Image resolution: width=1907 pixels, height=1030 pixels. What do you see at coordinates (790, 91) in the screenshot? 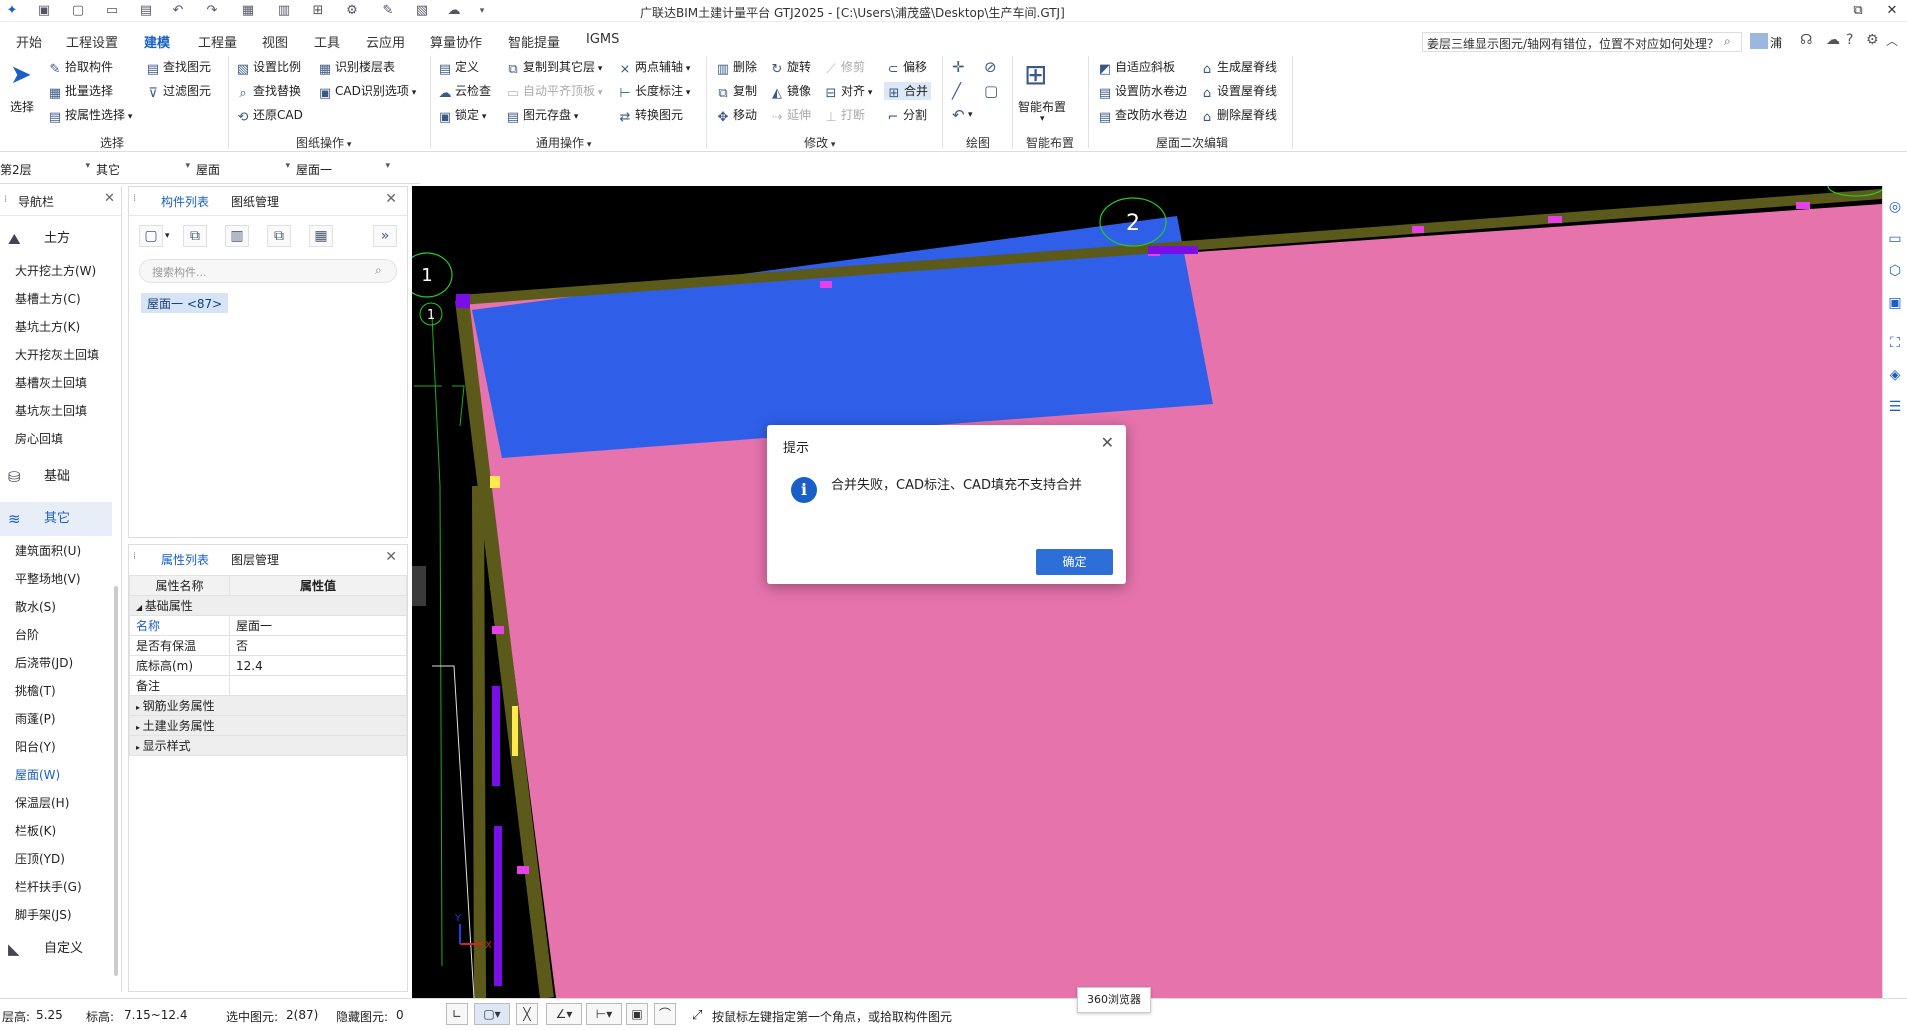
I see `mirror-button: ◭ 镜像` at bounding box center [790, 91].